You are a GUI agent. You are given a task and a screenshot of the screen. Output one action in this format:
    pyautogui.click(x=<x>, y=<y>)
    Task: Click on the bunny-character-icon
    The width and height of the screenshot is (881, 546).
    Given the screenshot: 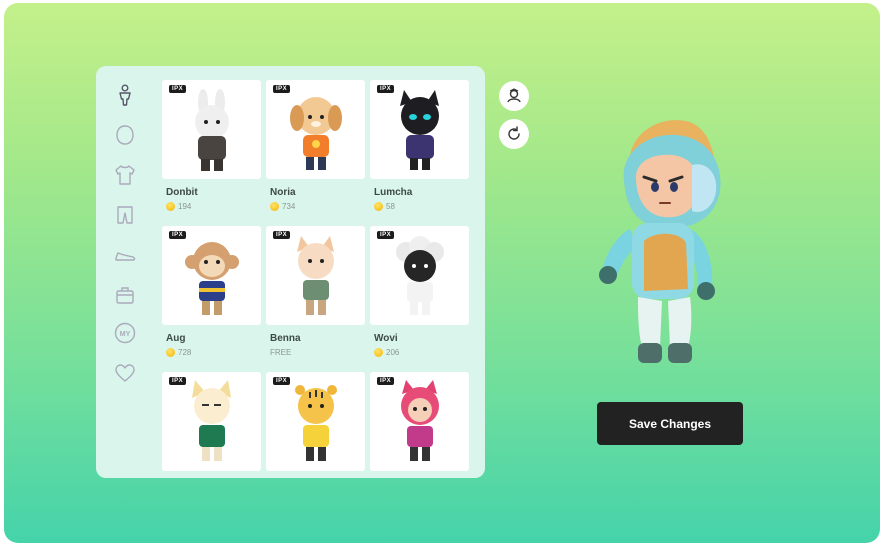 What is the action you would take?
    pyautogui.click(x=212, y=130)
    